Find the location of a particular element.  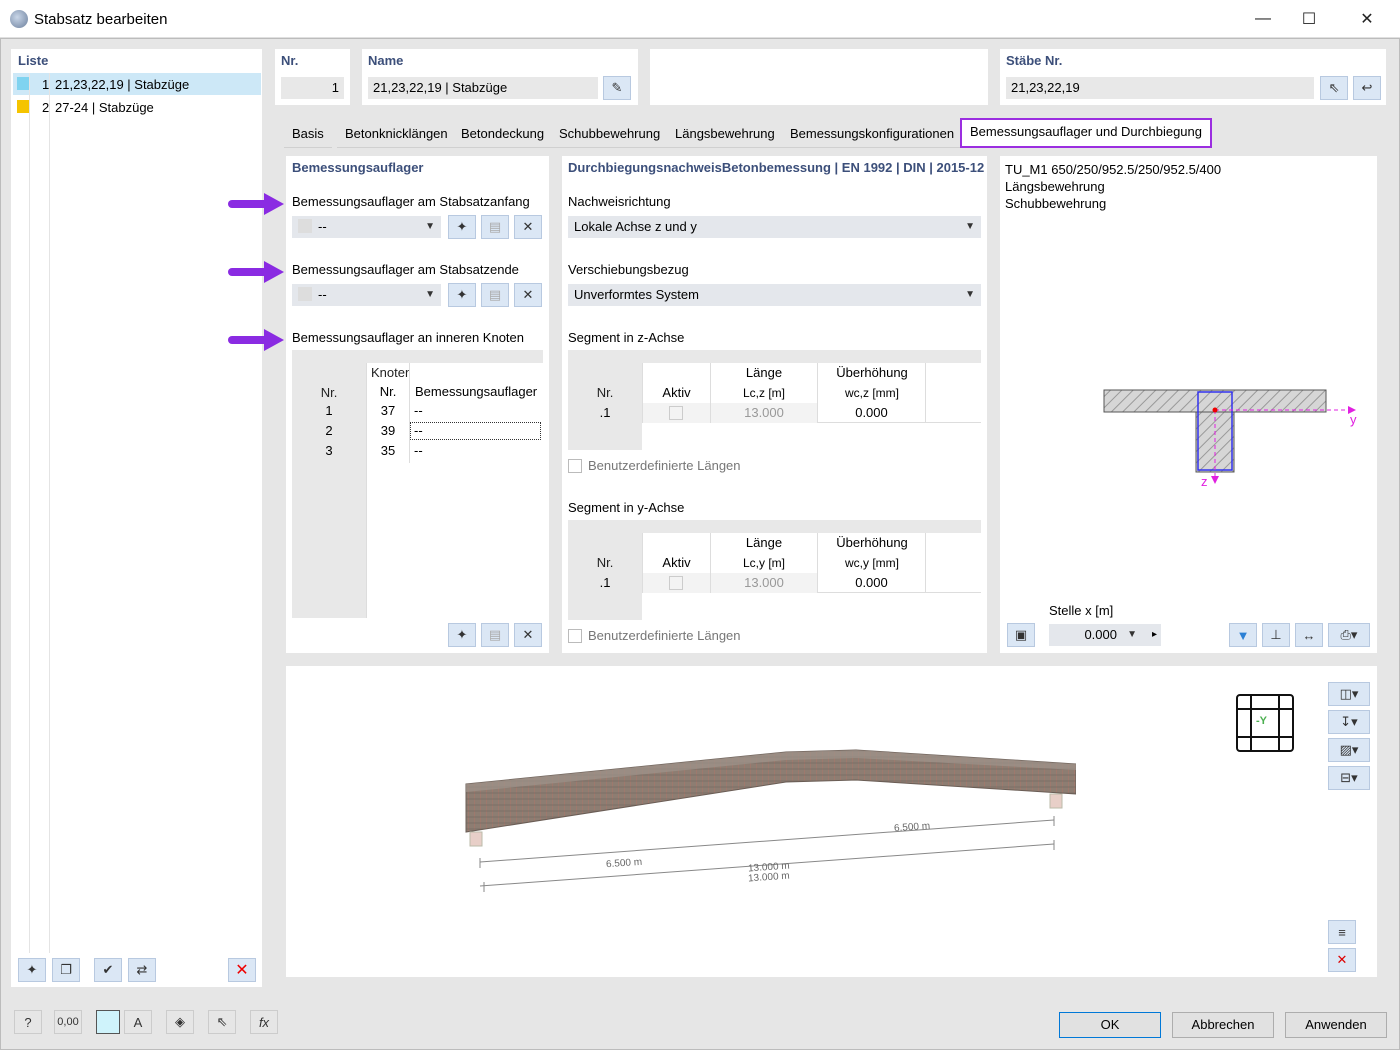

cancel-button: Abbrechen is located at coordinates (1223, 1025).